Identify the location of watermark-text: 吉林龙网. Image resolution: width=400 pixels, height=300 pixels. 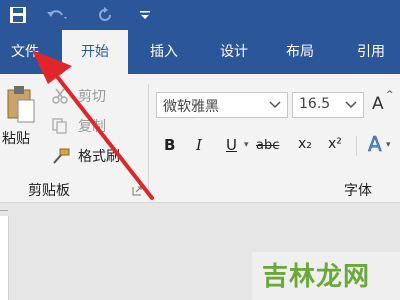
(316, 277).